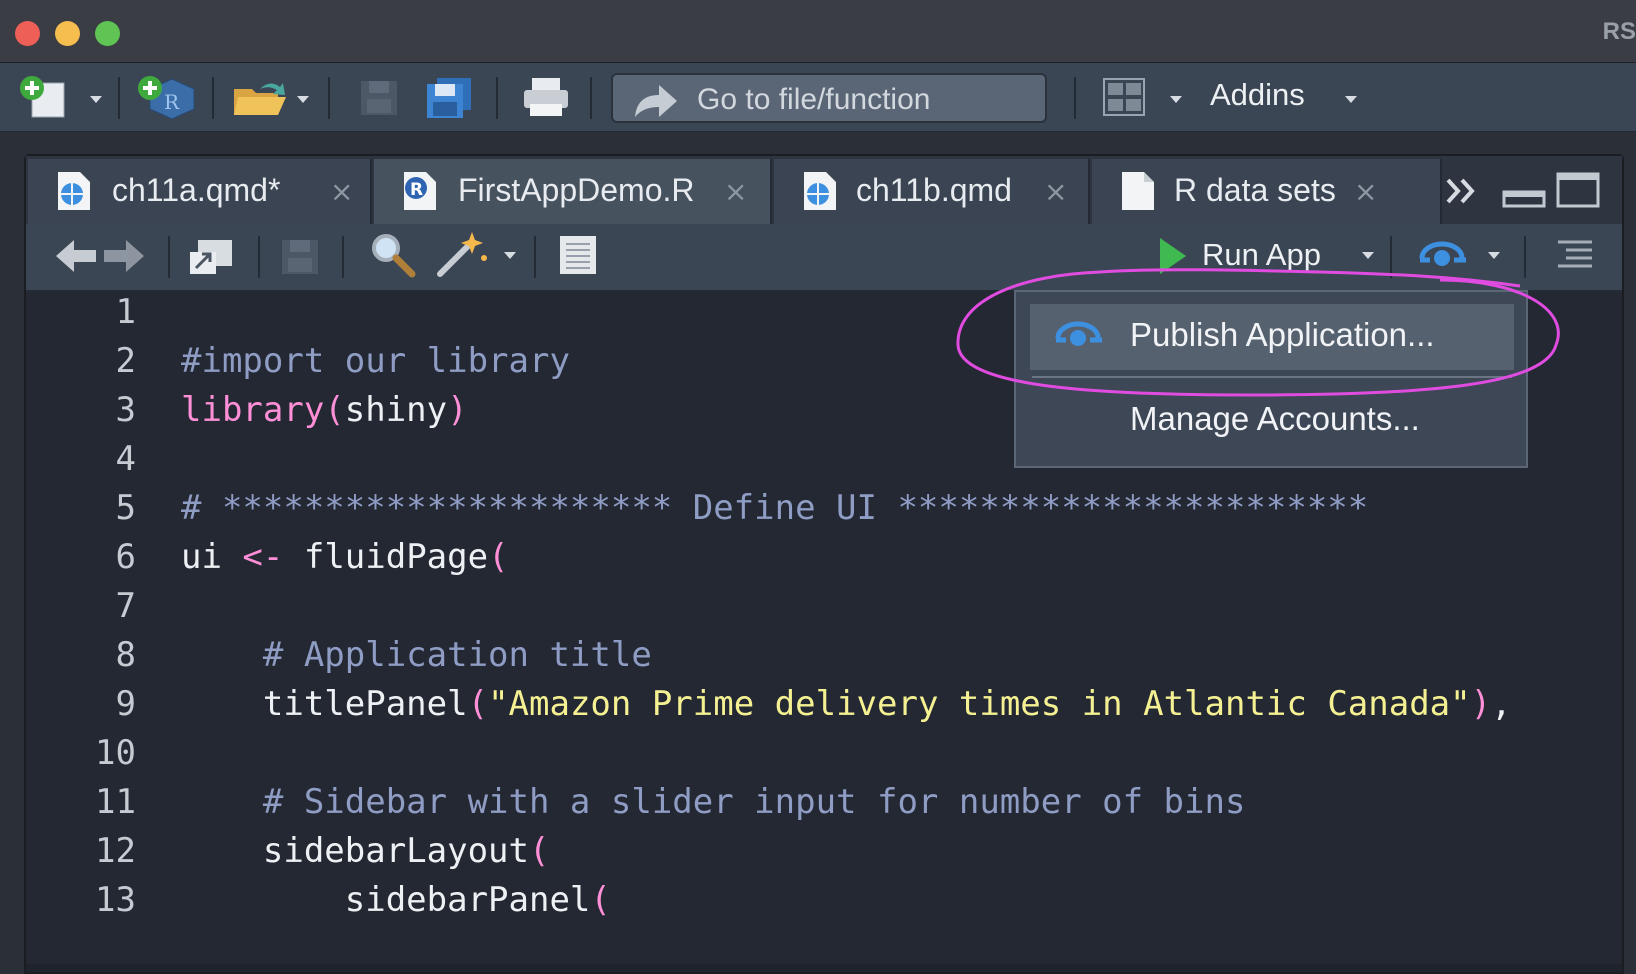 Image resolution: width=1636 pixels, height=974 pixels. I want to click on line-number: 7, so click(125, 606).